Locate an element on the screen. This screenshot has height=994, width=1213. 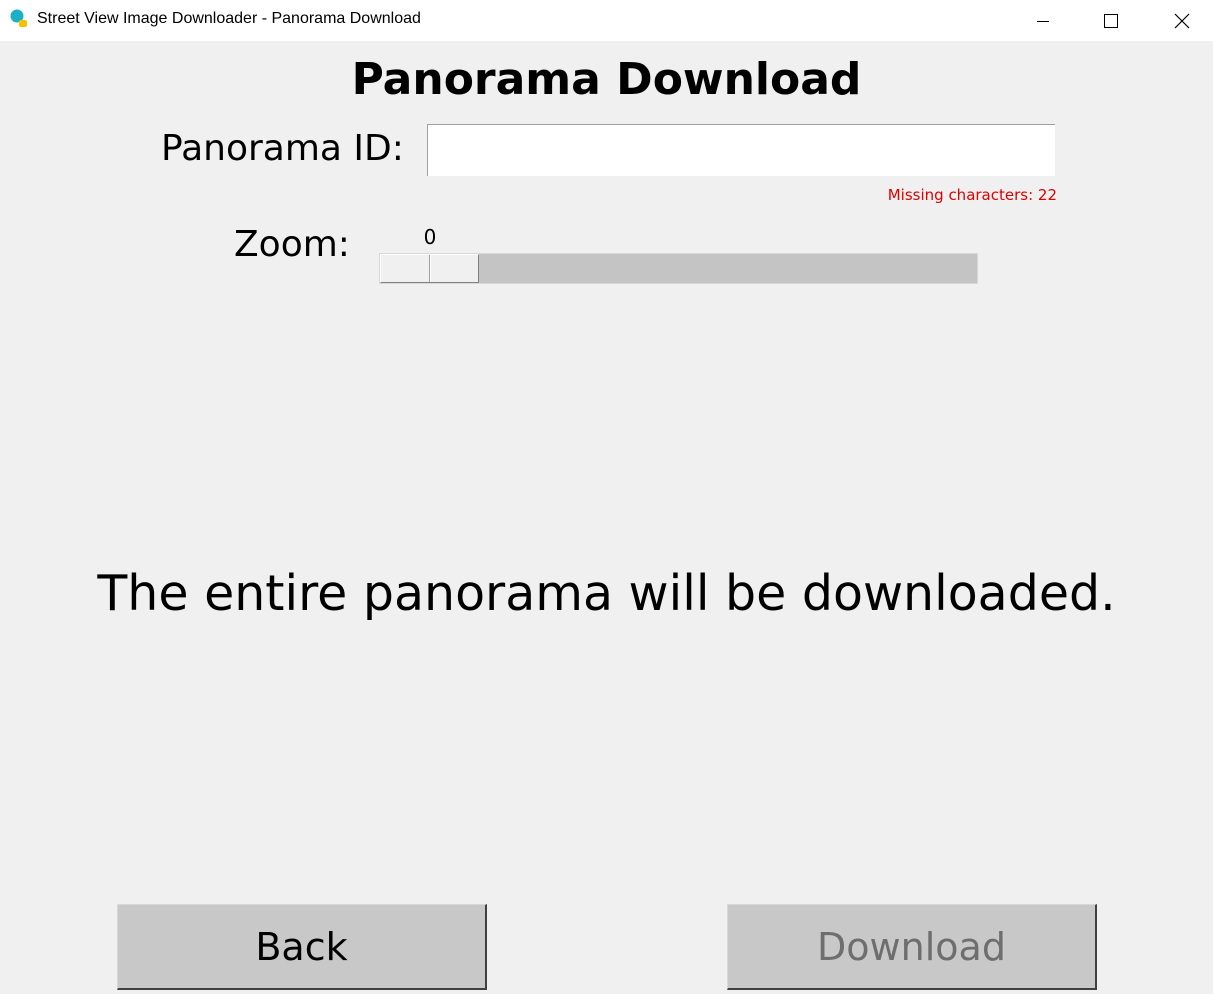
close-button is located at coordinates (1180, 20).